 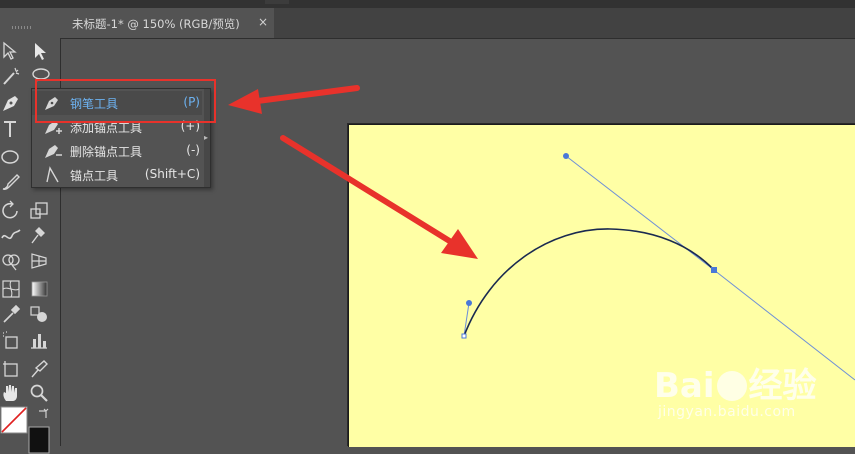 What do you see at coordinates (106, 152) in the screenshot?
I see `flyout-item-label: 删除锚点工具` at bounding box center [106, 152].